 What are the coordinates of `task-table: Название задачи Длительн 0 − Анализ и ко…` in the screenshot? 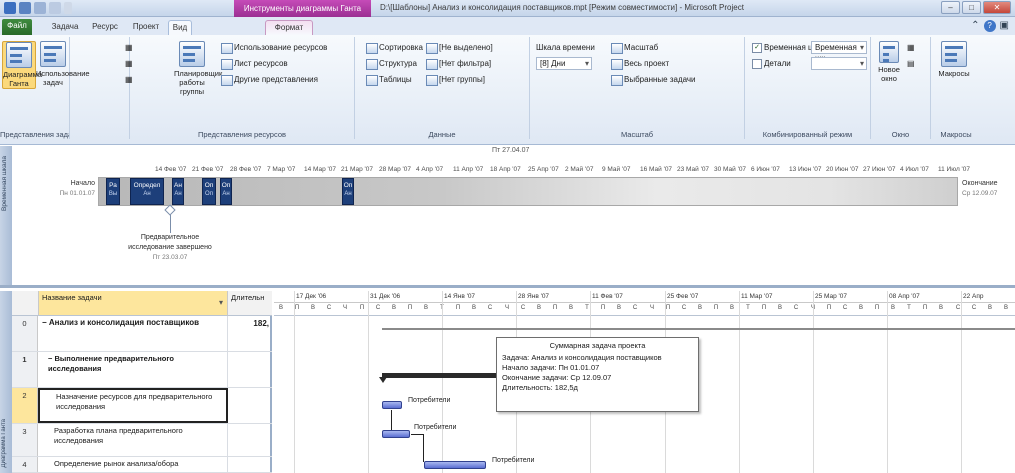 It's located at (142, 382).